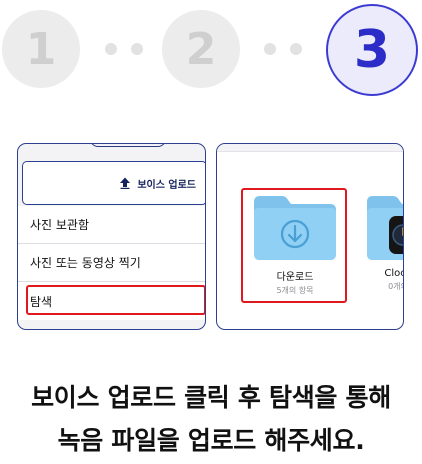 This screenshot has height=464, width=422. I want to click on menu-top-tab, so click(128, 145).